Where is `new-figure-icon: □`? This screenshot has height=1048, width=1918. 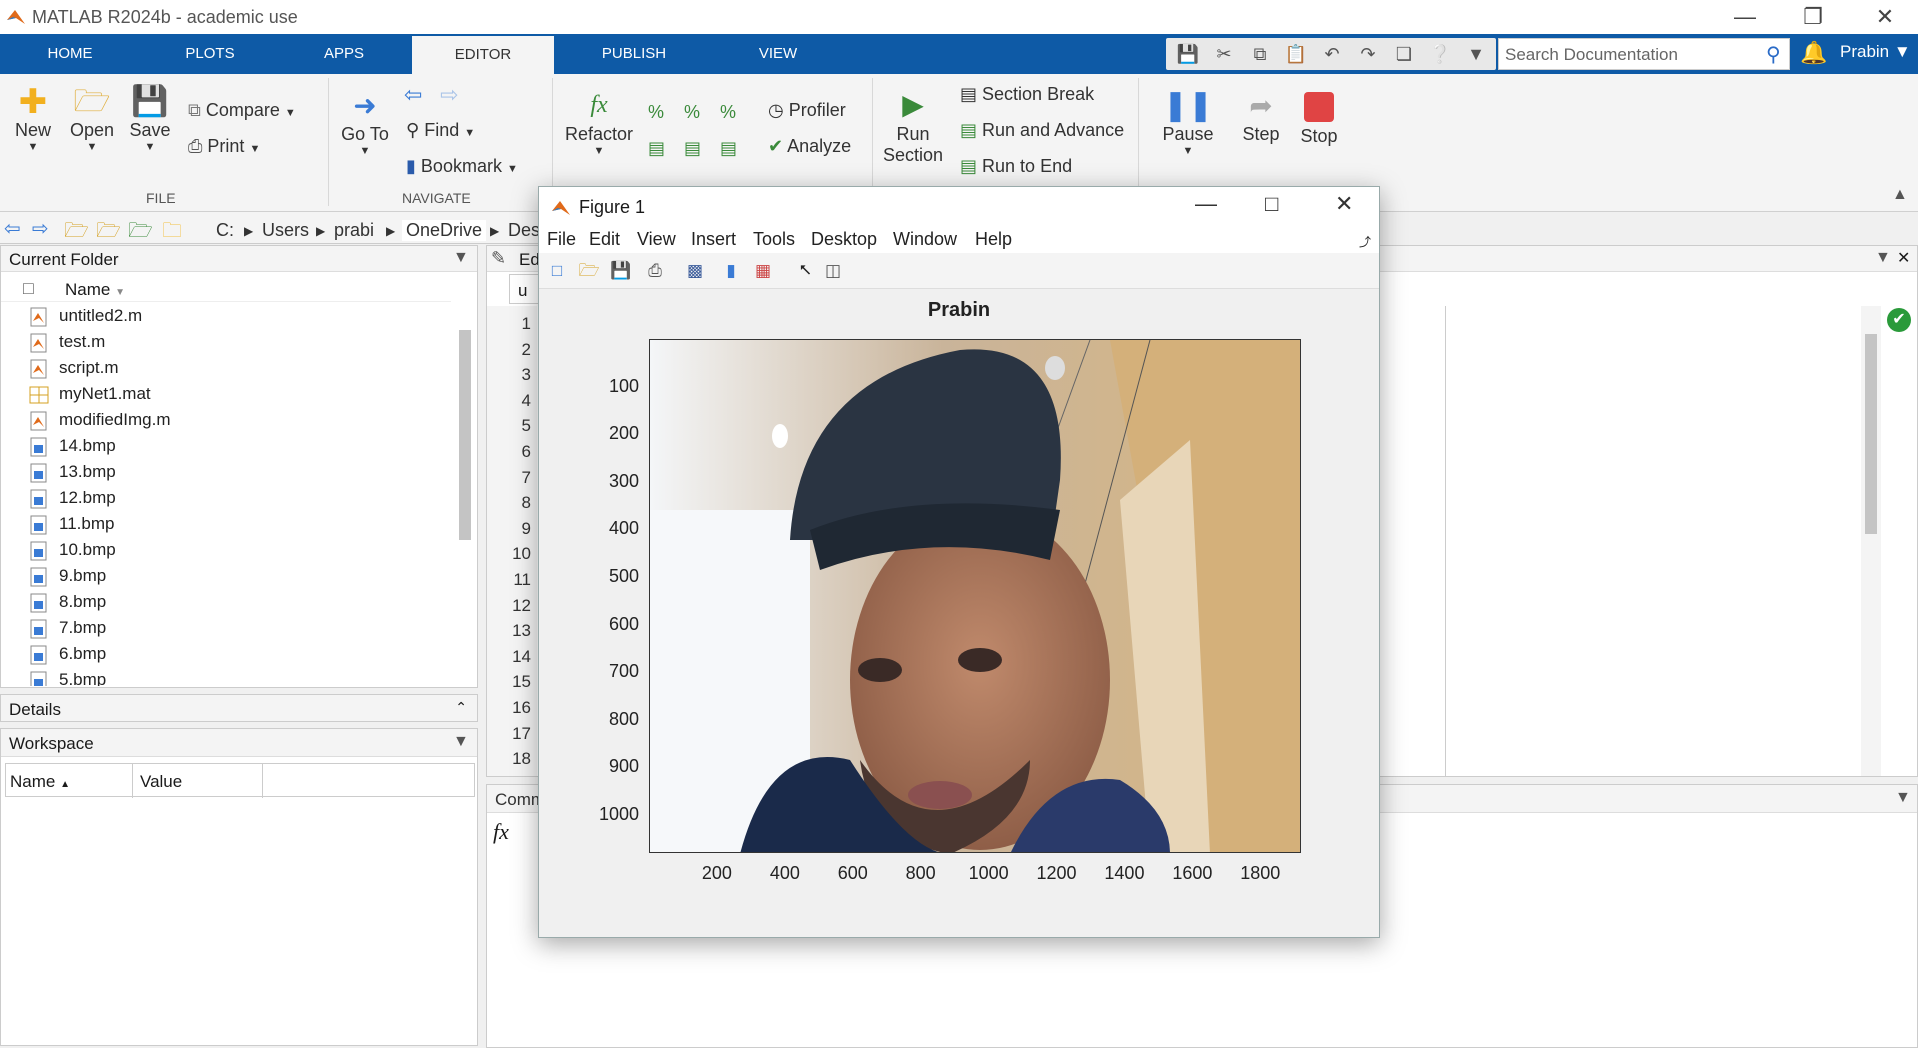
new-figure-icon: □ is located at coordinates (557, 271).